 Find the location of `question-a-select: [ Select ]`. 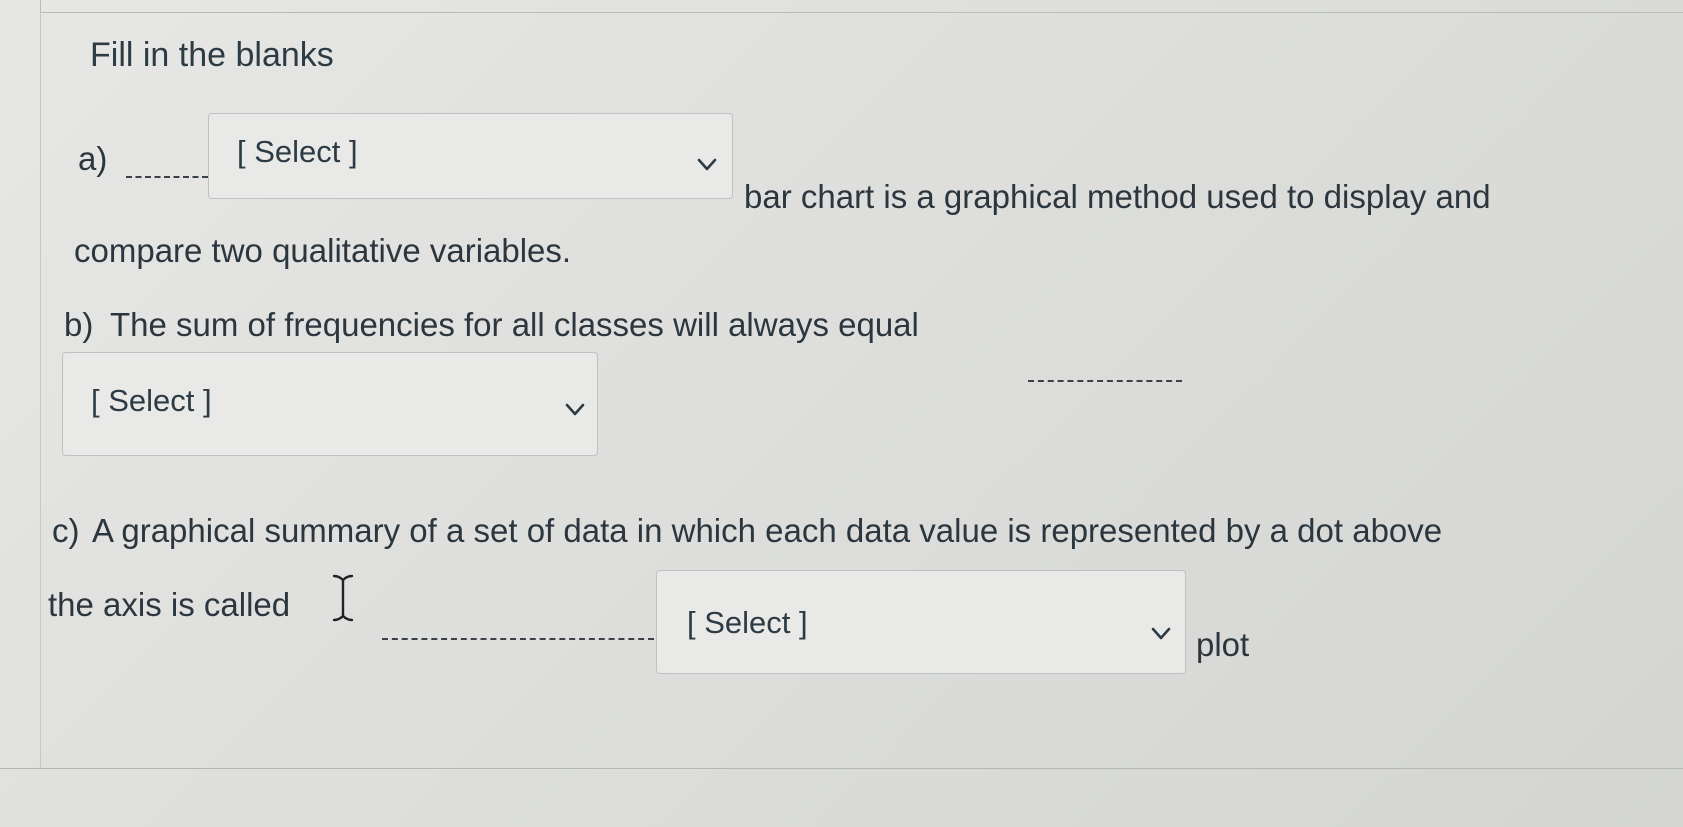

question-a-select: [ Select ] is located at coordinates (470, 156).